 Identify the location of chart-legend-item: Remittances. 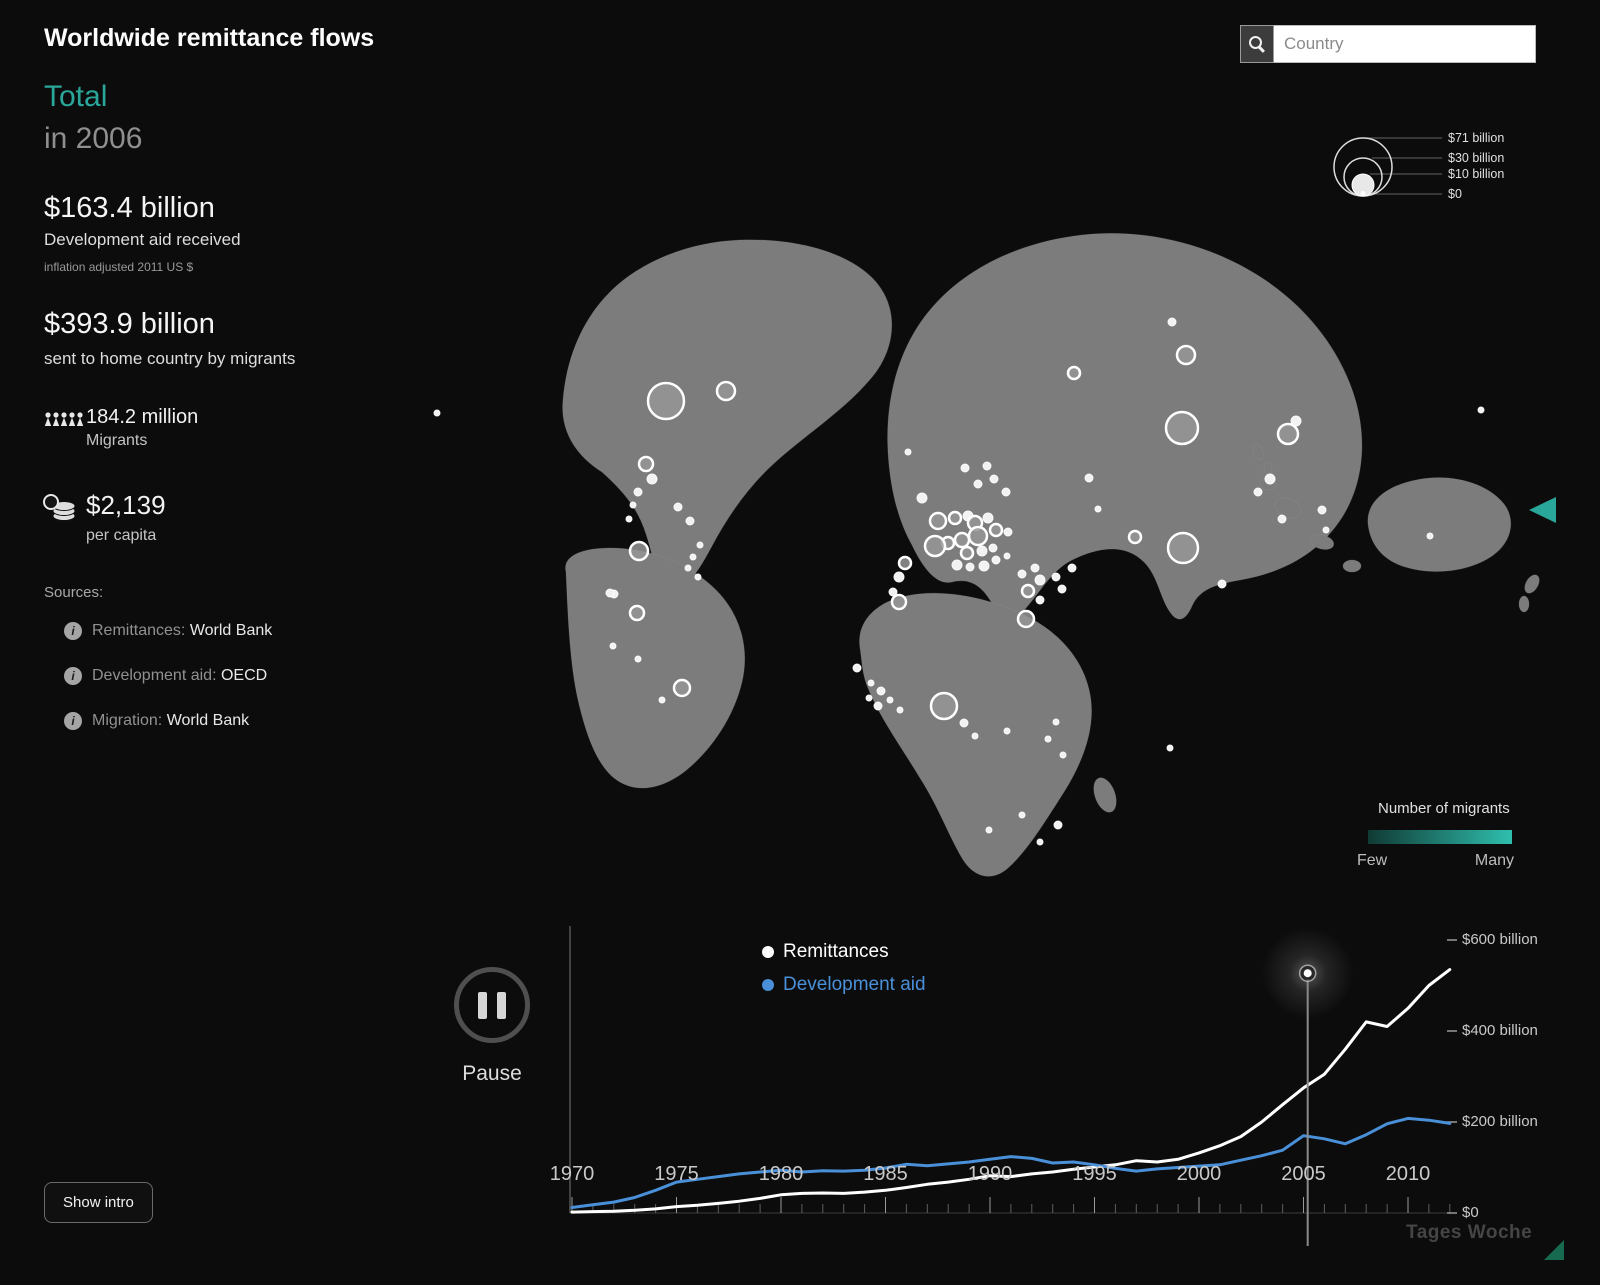
(825, 952).